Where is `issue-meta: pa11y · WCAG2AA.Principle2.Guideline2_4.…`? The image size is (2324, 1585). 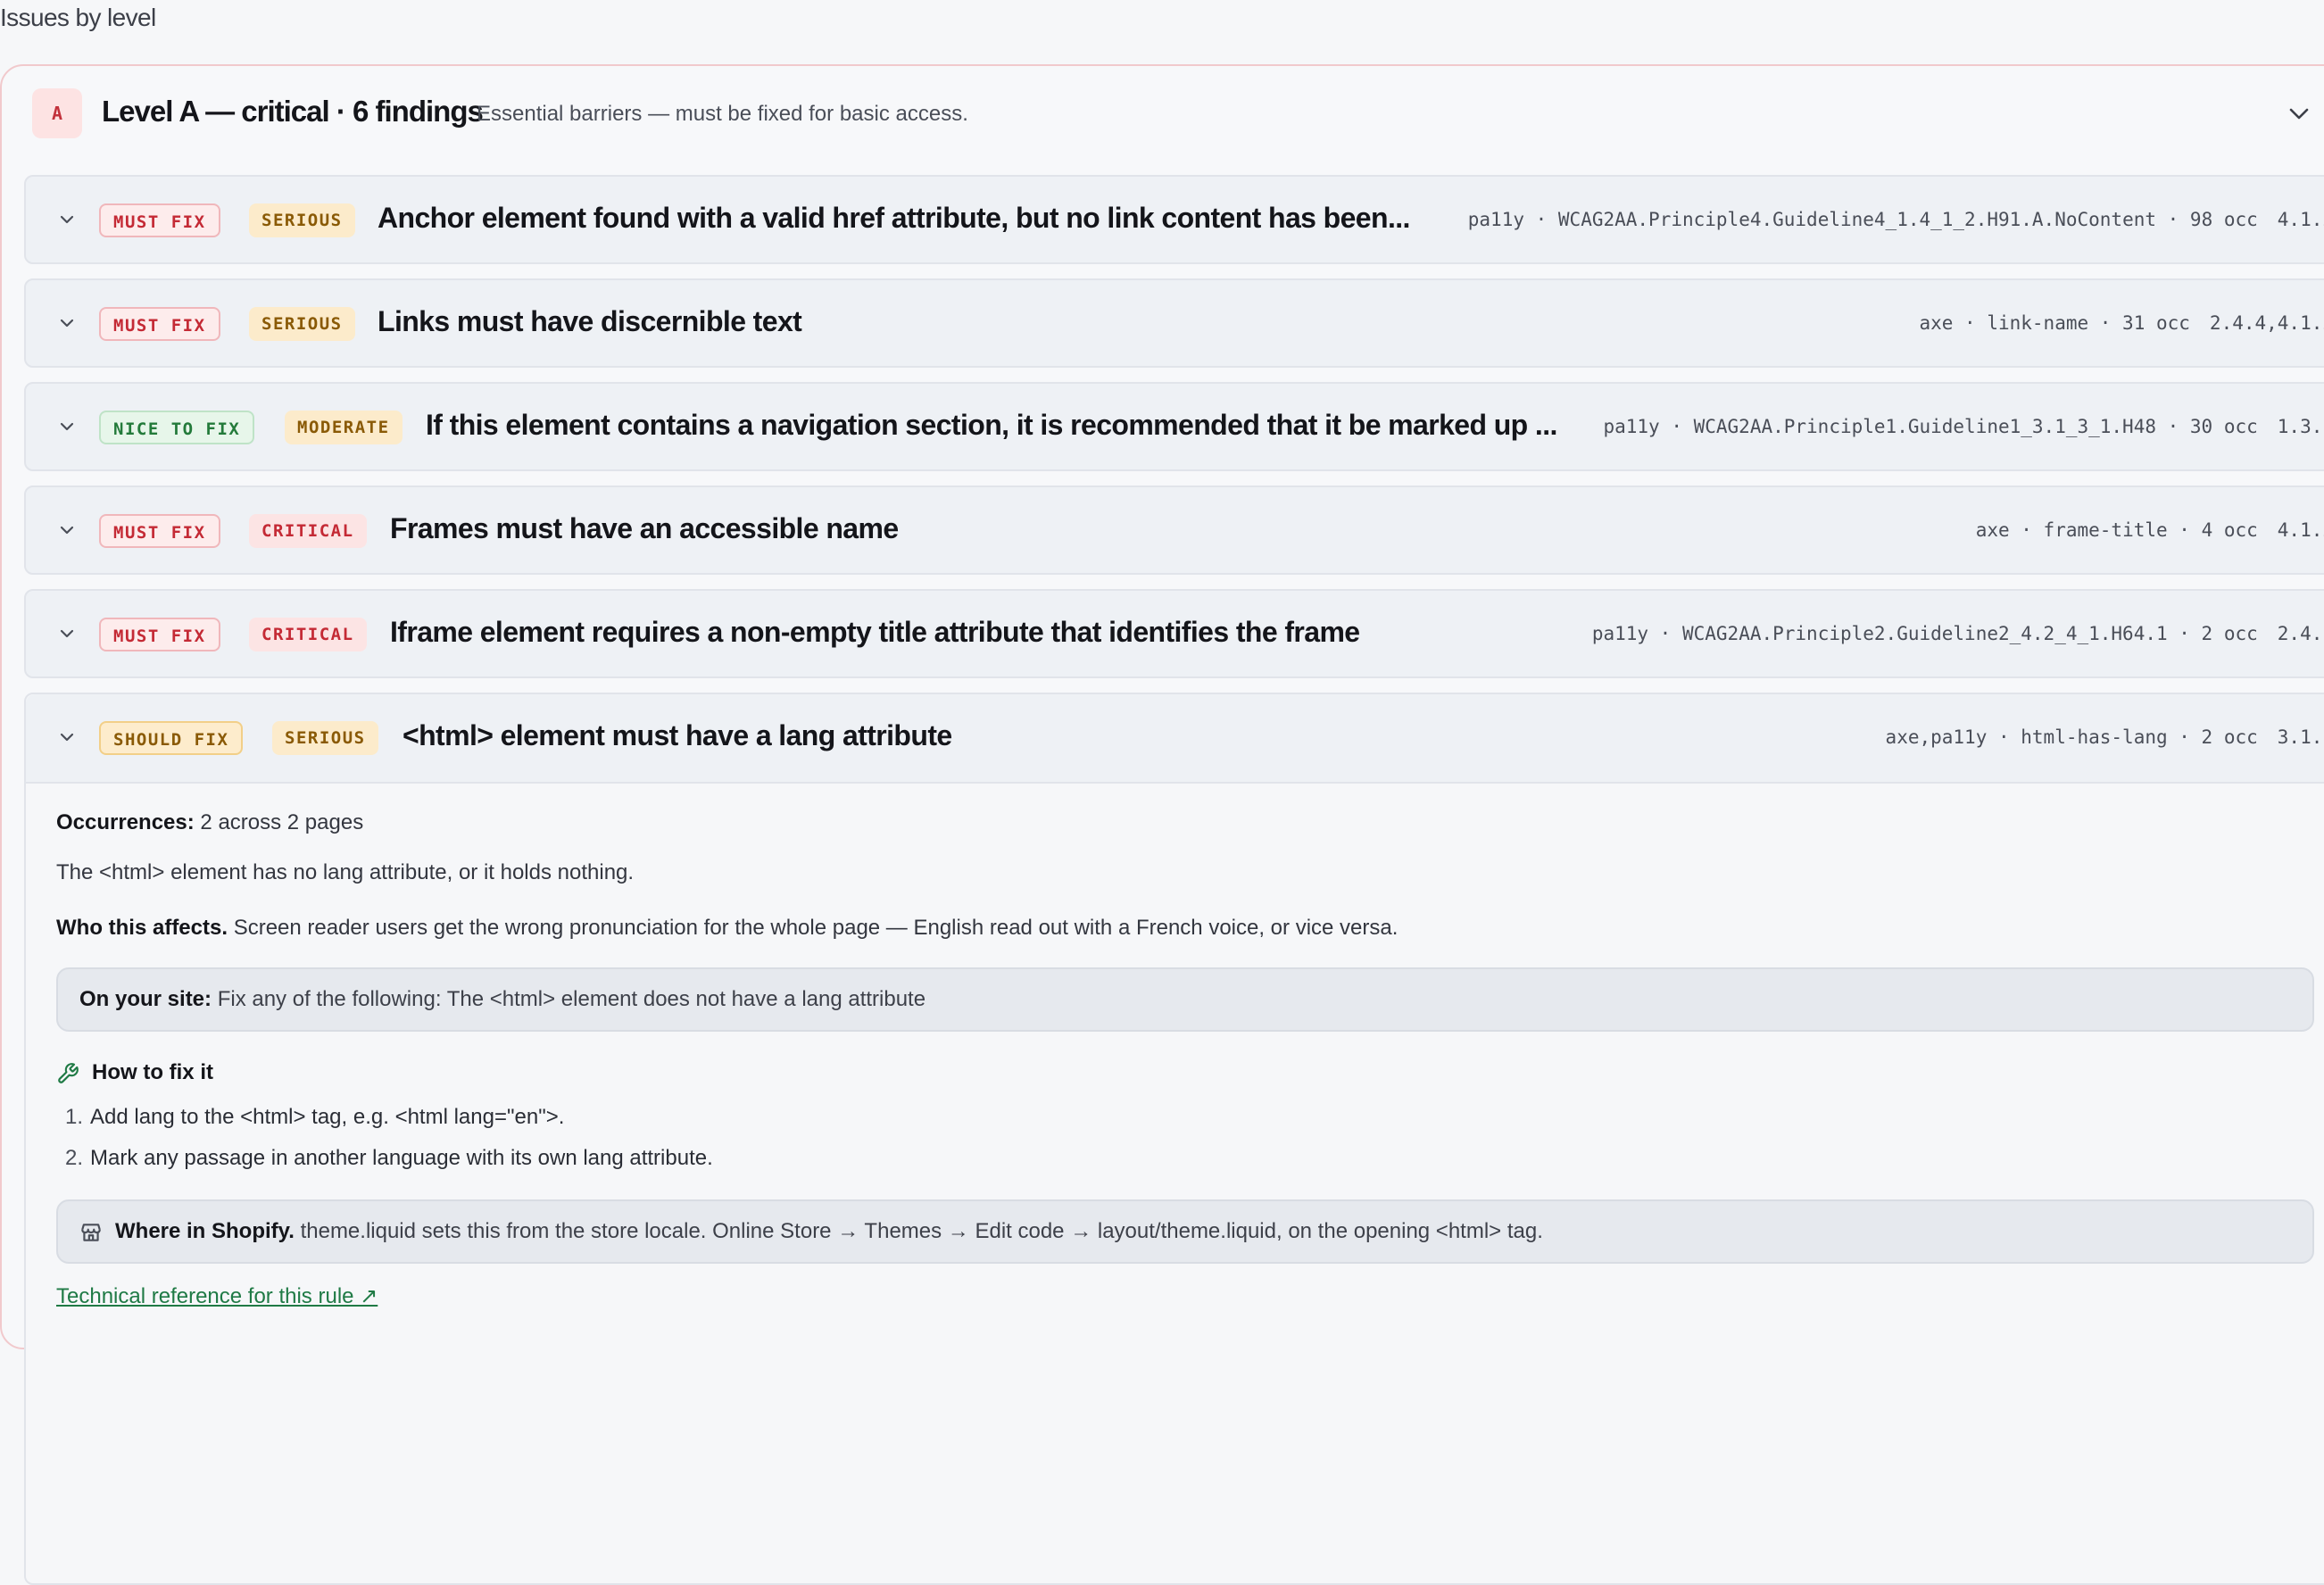
issue-meta: pa11y · WCAG2AA.Principle2.Guideline2_4.… is located at coordinates (1958, 633).